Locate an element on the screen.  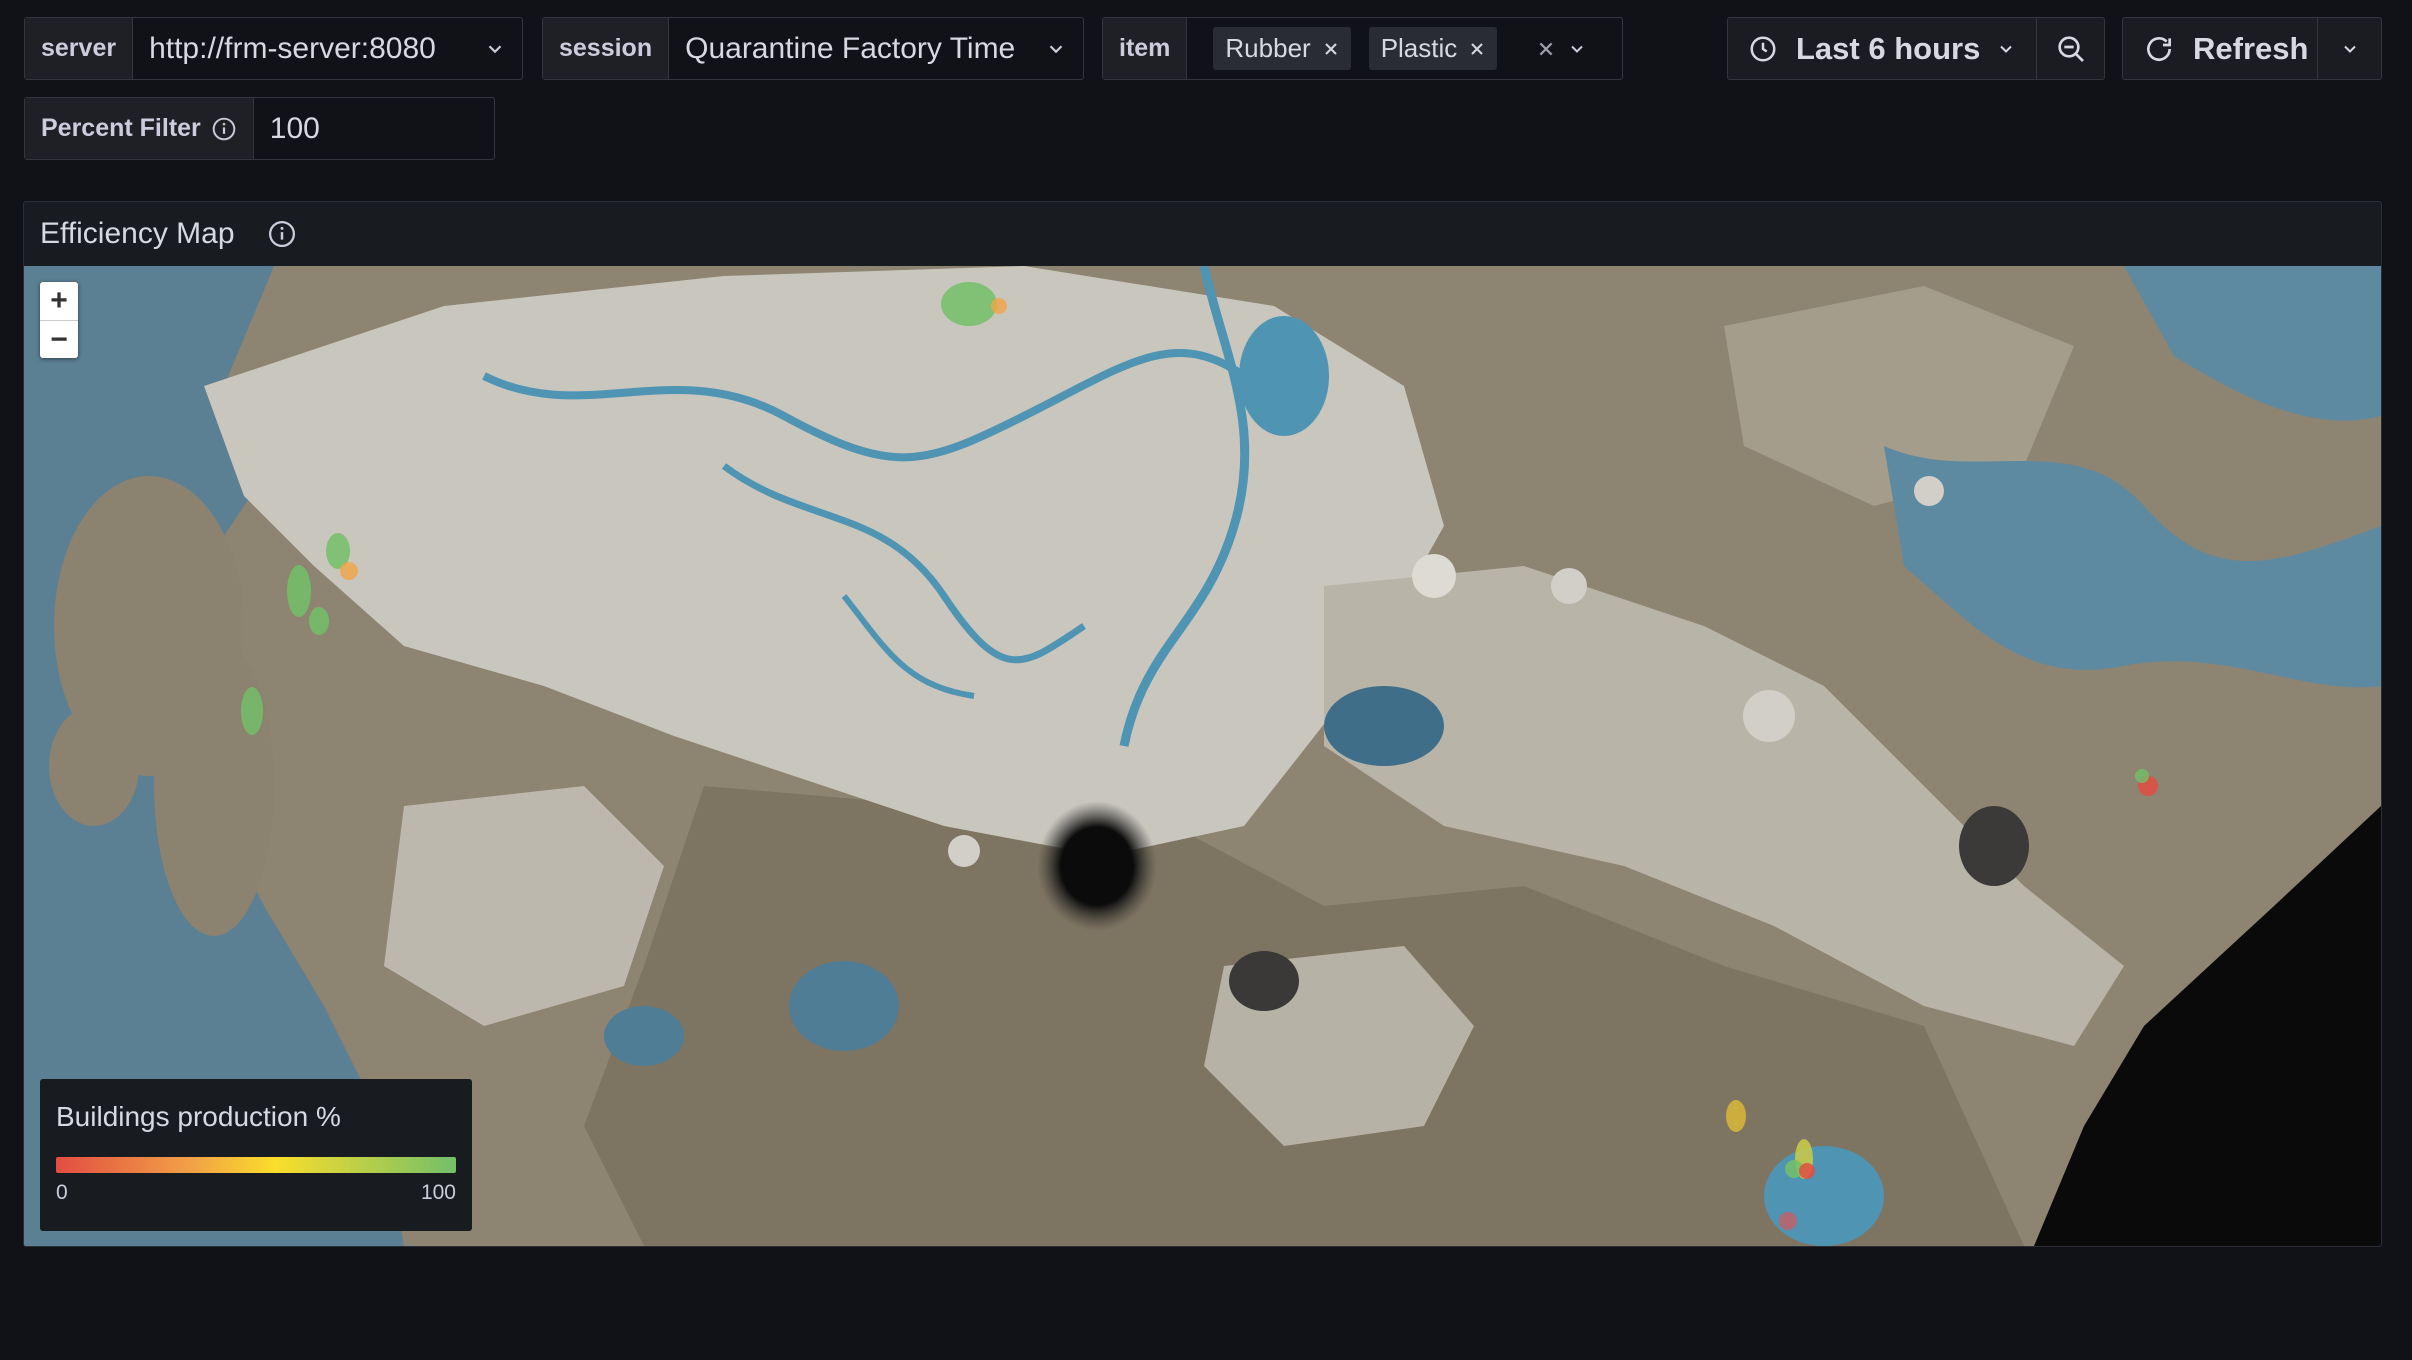
panel-header: Efficiency Map is located at coordinates (1202, 234).